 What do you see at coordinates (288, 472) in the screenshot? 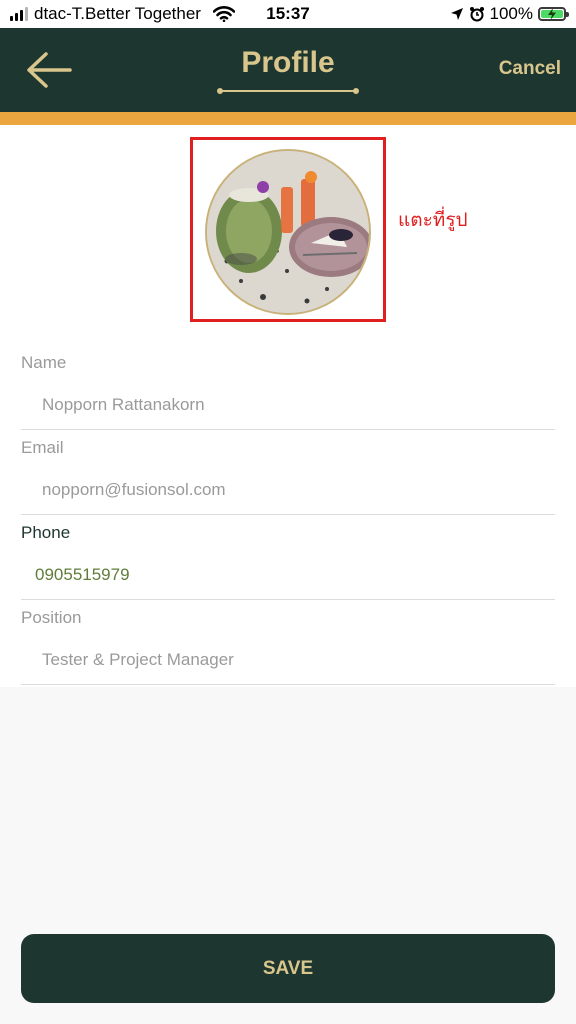
I see `email-field: Email nopporn@fusionsol.com` at bounding box center [288, 472].